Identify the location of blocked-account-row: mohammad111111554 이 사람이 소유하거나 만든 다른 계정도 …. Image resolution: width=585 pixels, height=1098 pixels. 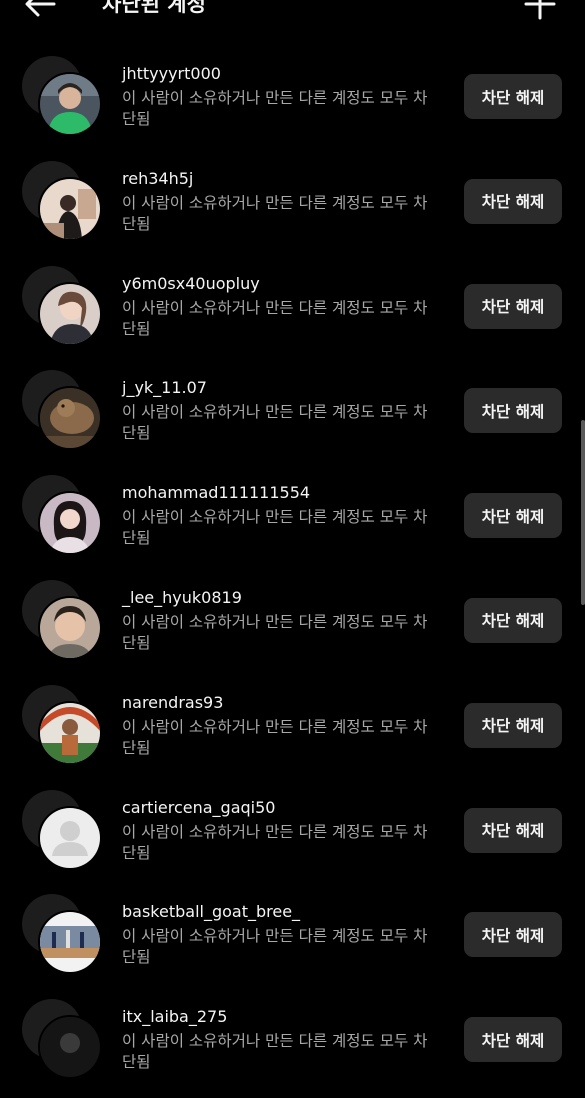
(292, 521).